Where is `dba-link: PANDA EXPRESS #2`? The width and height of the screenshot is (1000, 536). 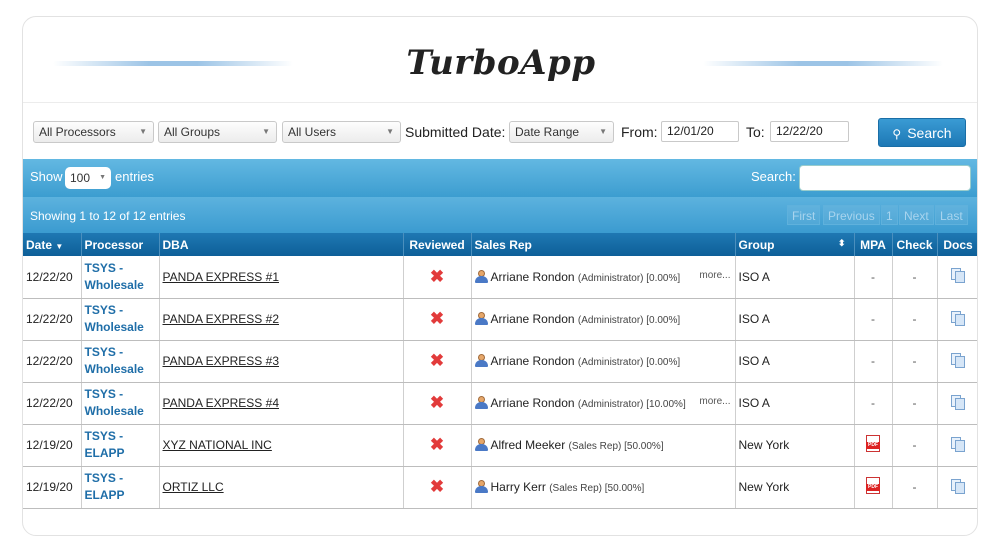 dba-link: PANDA EXPRESS #2 is located at coordinates (221, 319).